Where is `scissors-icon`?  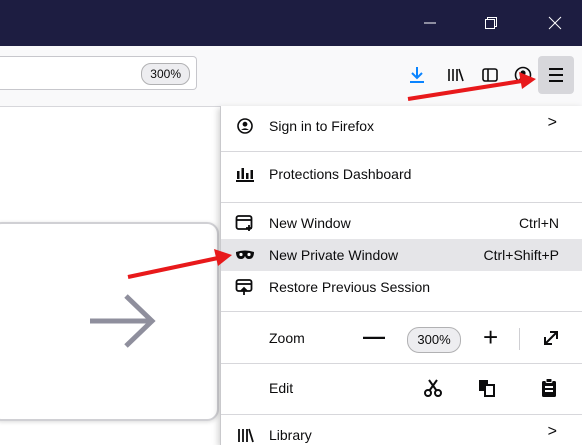
scissors-icon is located at coordinates (433, 388).